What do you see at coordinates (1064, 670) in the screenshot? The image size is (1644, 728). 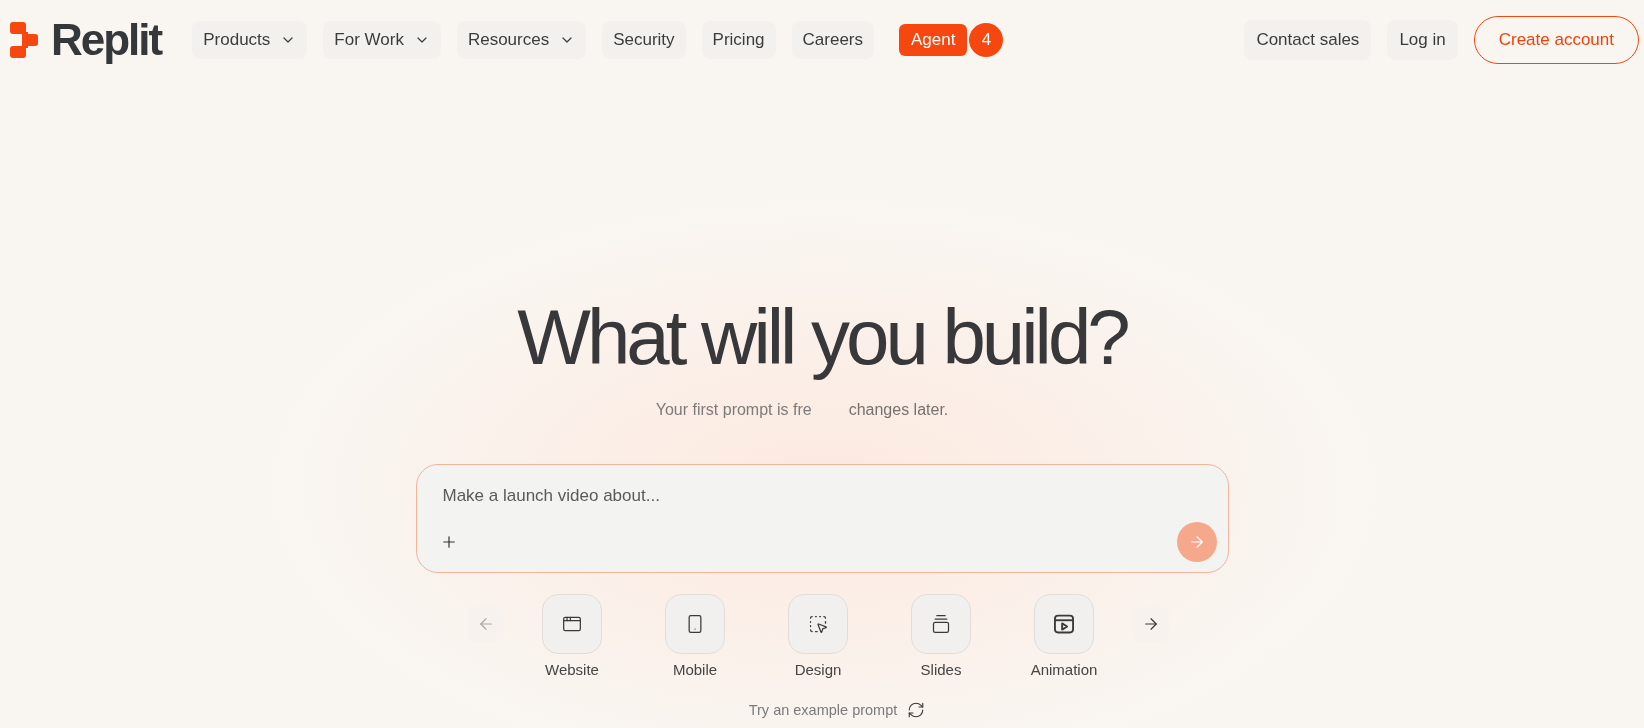 I see `category-label: Animation` at bounding box center [1064, 670].